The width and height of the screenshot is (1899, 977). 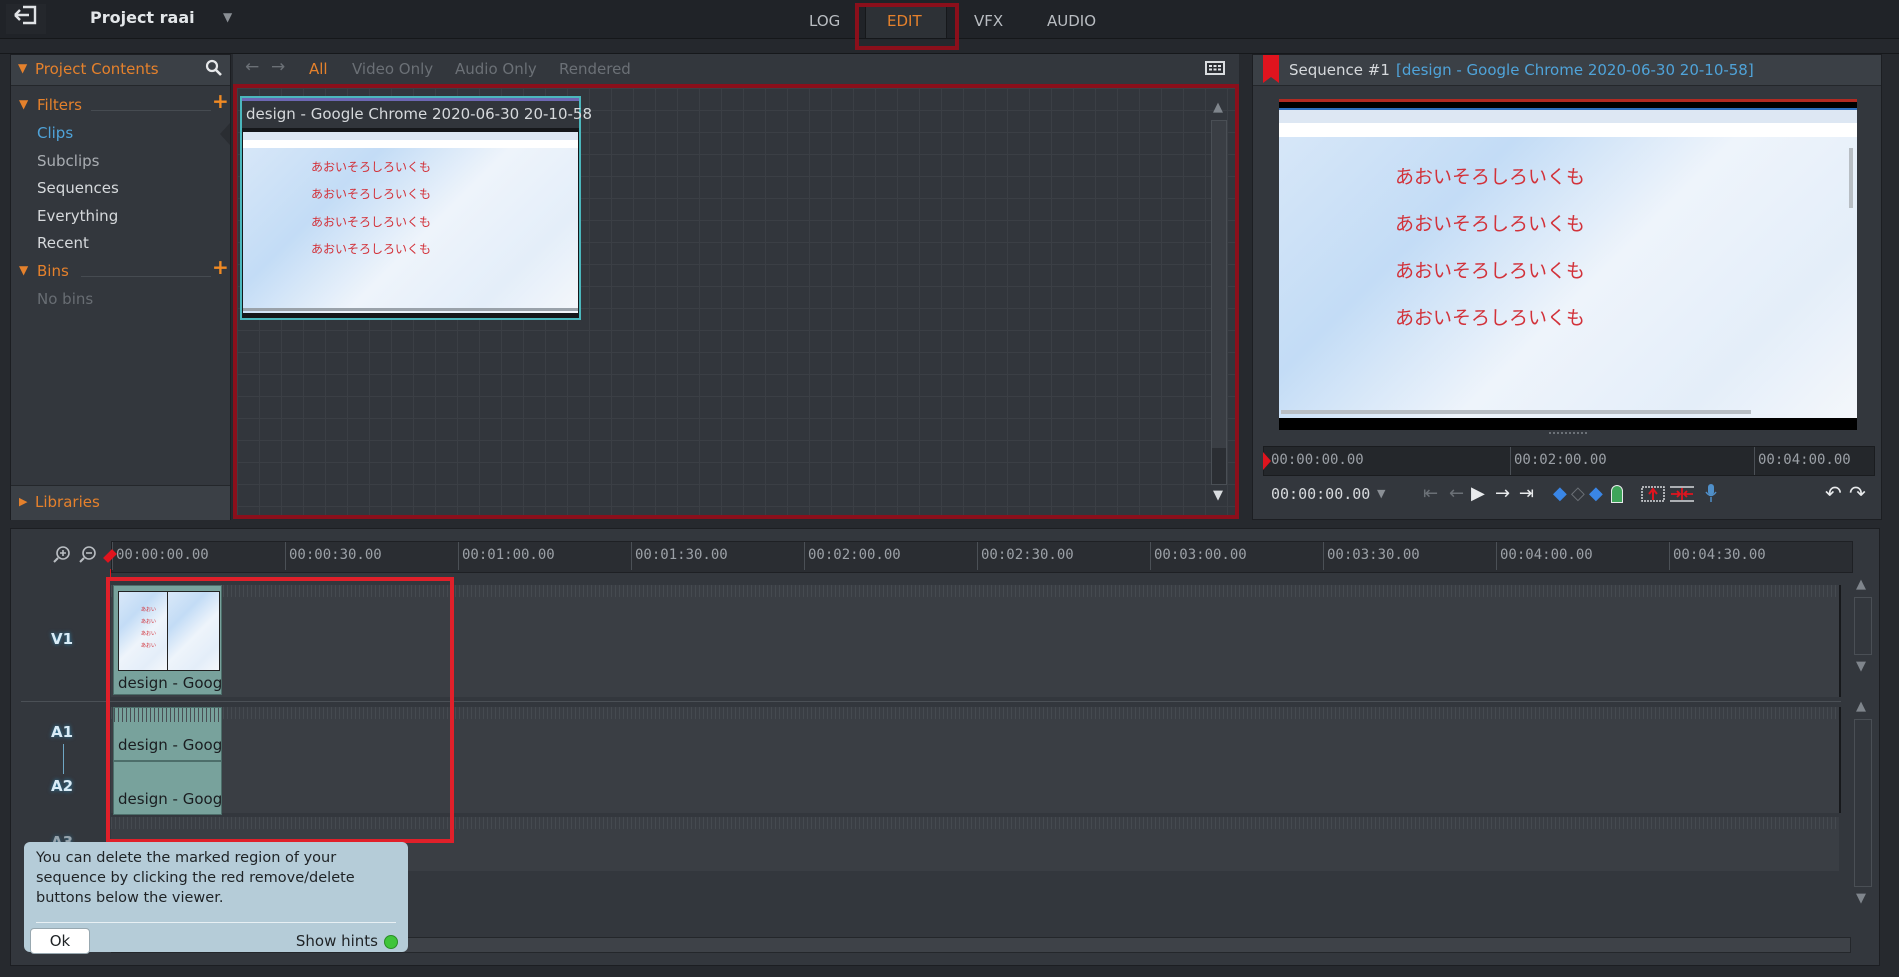 What do you see at coordinates (1219, 466) in the screenshot?
I see `scrollbar-thumb` at bounding box center [1219, 466].